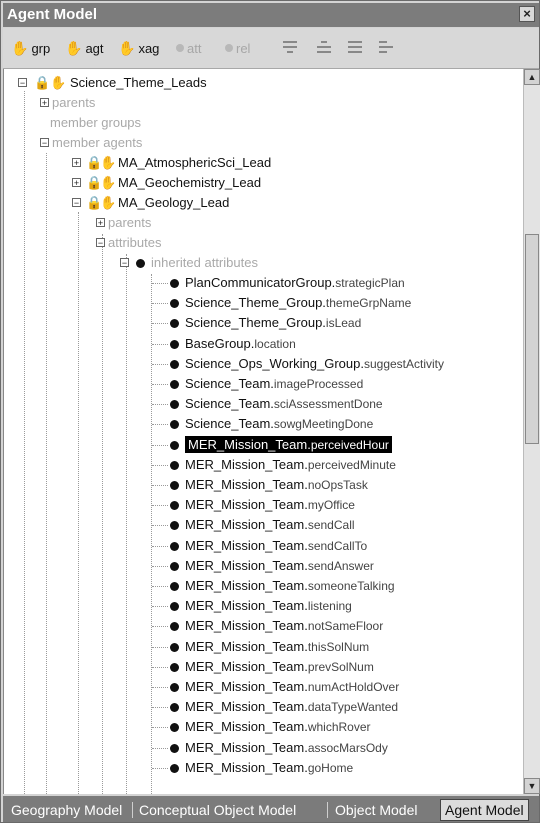 The image size is (540, 823). What do you see at coordinates (324, 47) in the screenshot?
I see `sort-down-icon` at bounding box center [324, 47].